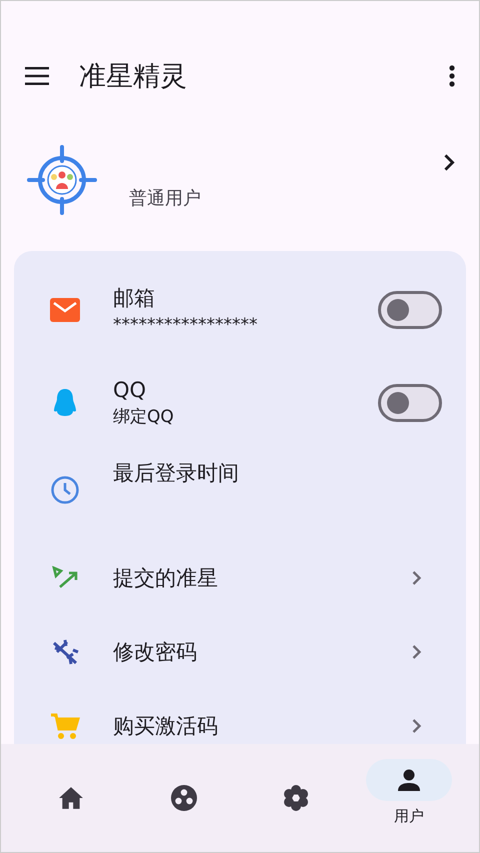 Image resolution: width=480 pixels, height=853 pixels. What do you see at coordinates (240, 716) in the screenshot?
I see `settings-row: 购买激活码` at bounding box center [240, 716].